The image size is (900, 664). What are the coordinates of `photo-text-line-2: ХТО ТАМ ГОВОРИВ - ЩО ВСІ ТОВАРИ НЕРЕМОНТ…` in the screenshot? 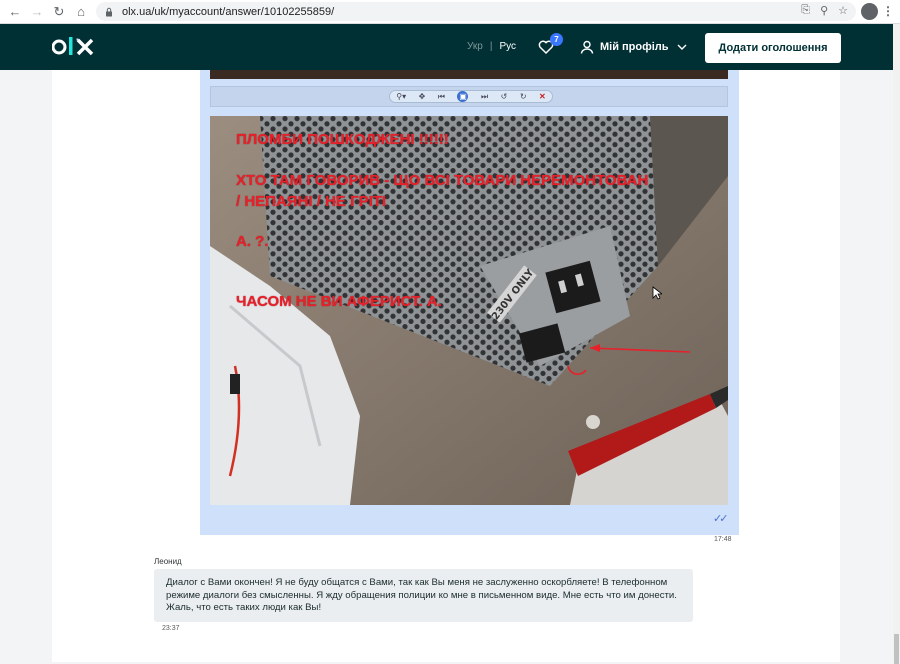 It's located at (442, 180).